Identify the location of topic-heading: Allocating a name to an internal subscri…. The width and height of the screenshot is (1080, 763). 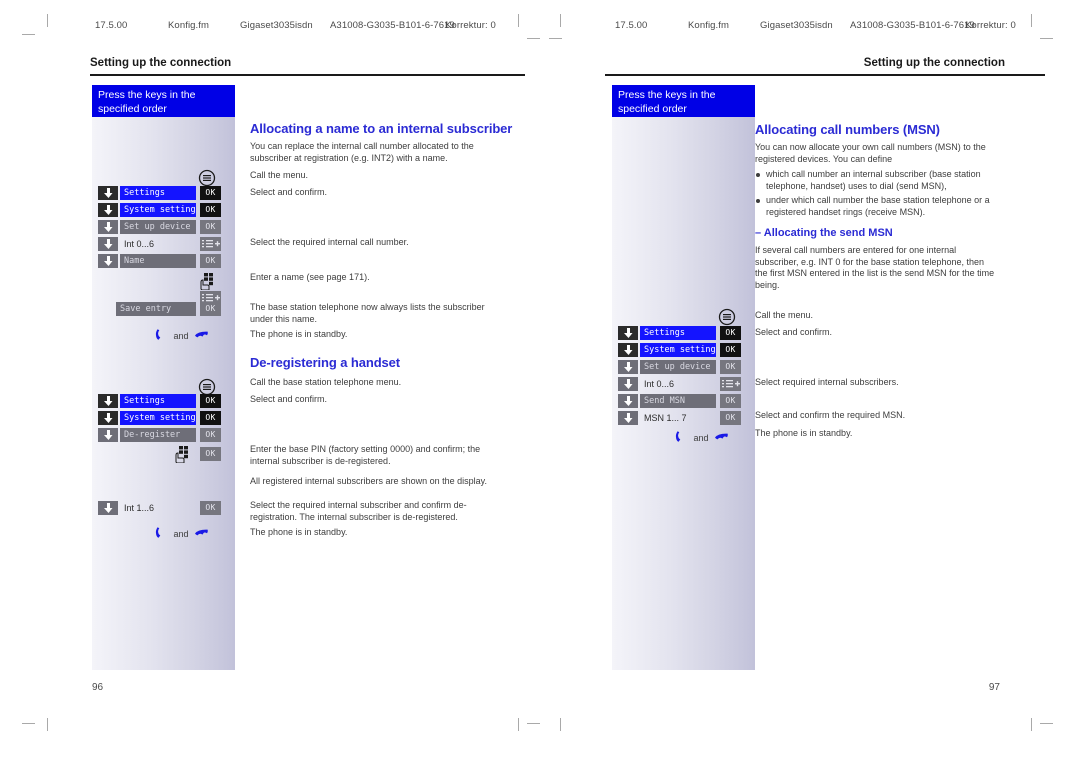
(381, 128).